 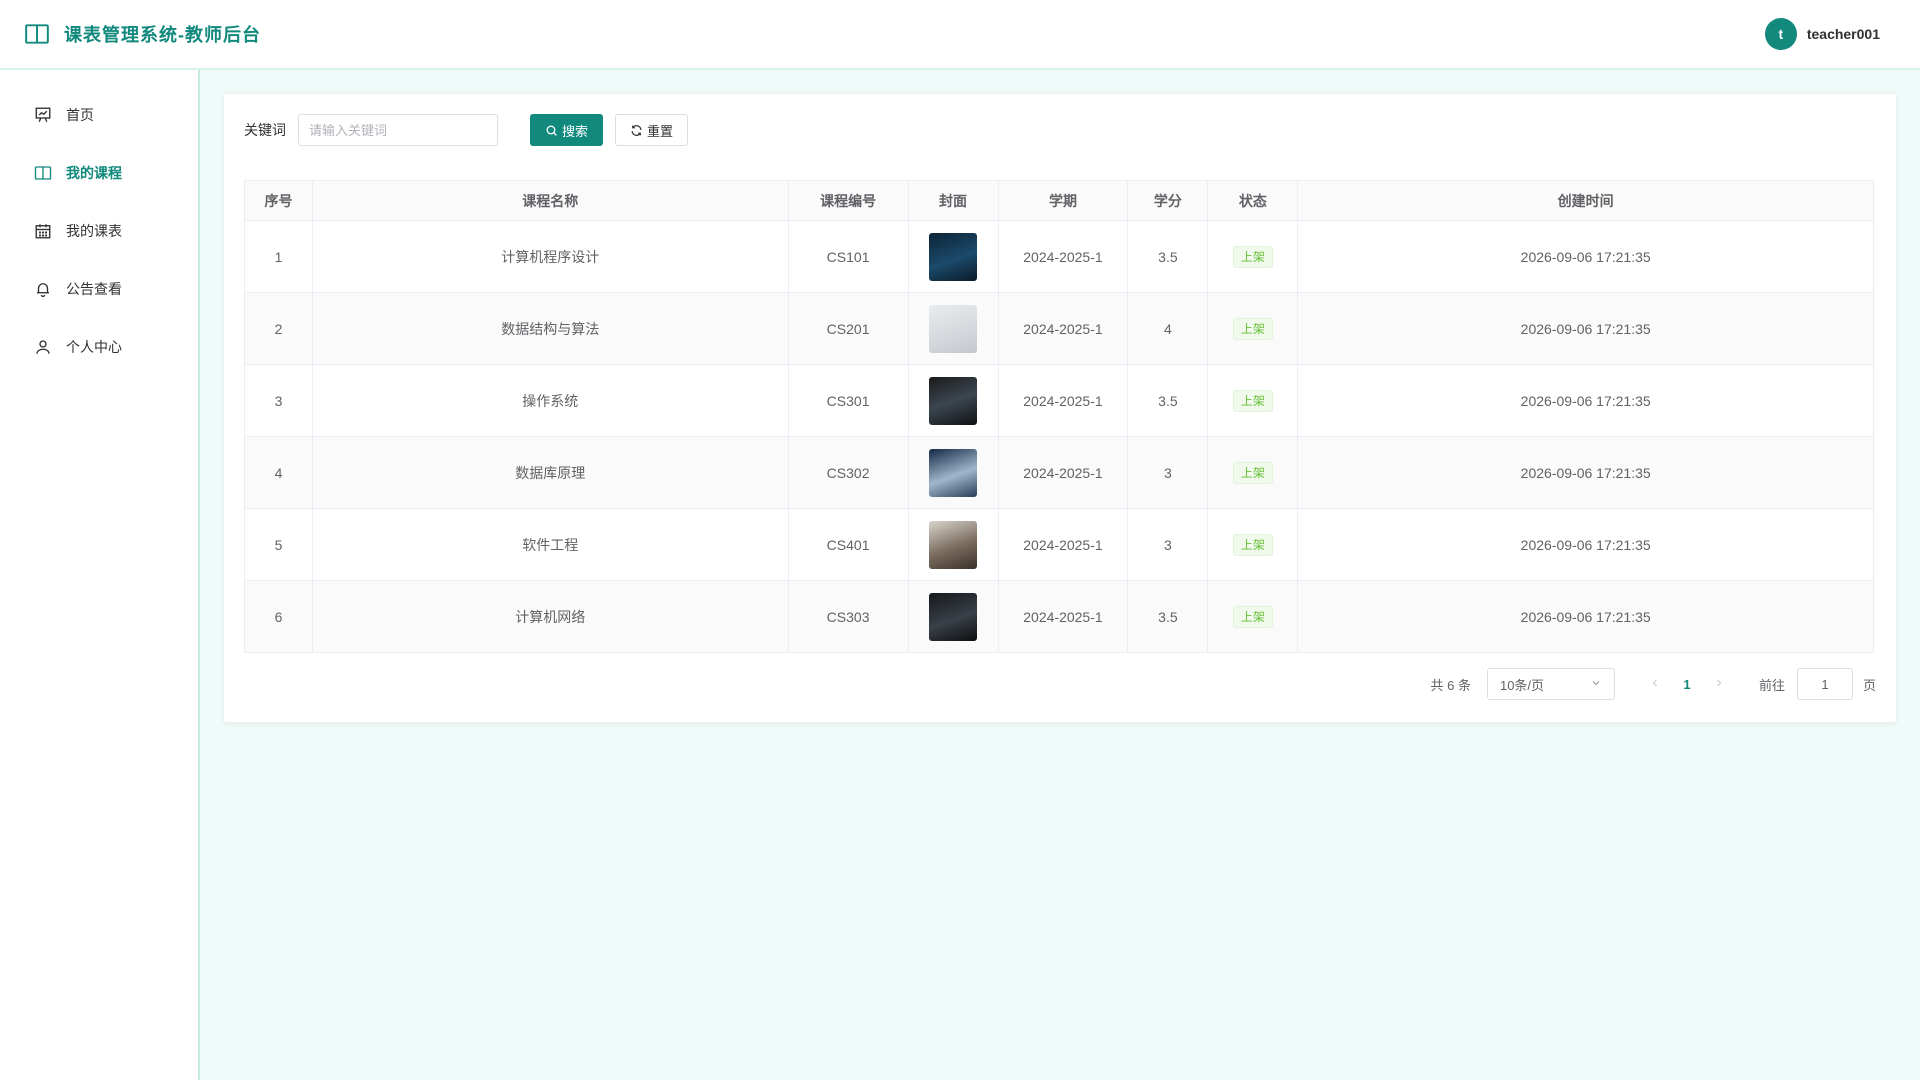 I want to click on sidebar-item-label: 首页, so click(x=80, y=115).